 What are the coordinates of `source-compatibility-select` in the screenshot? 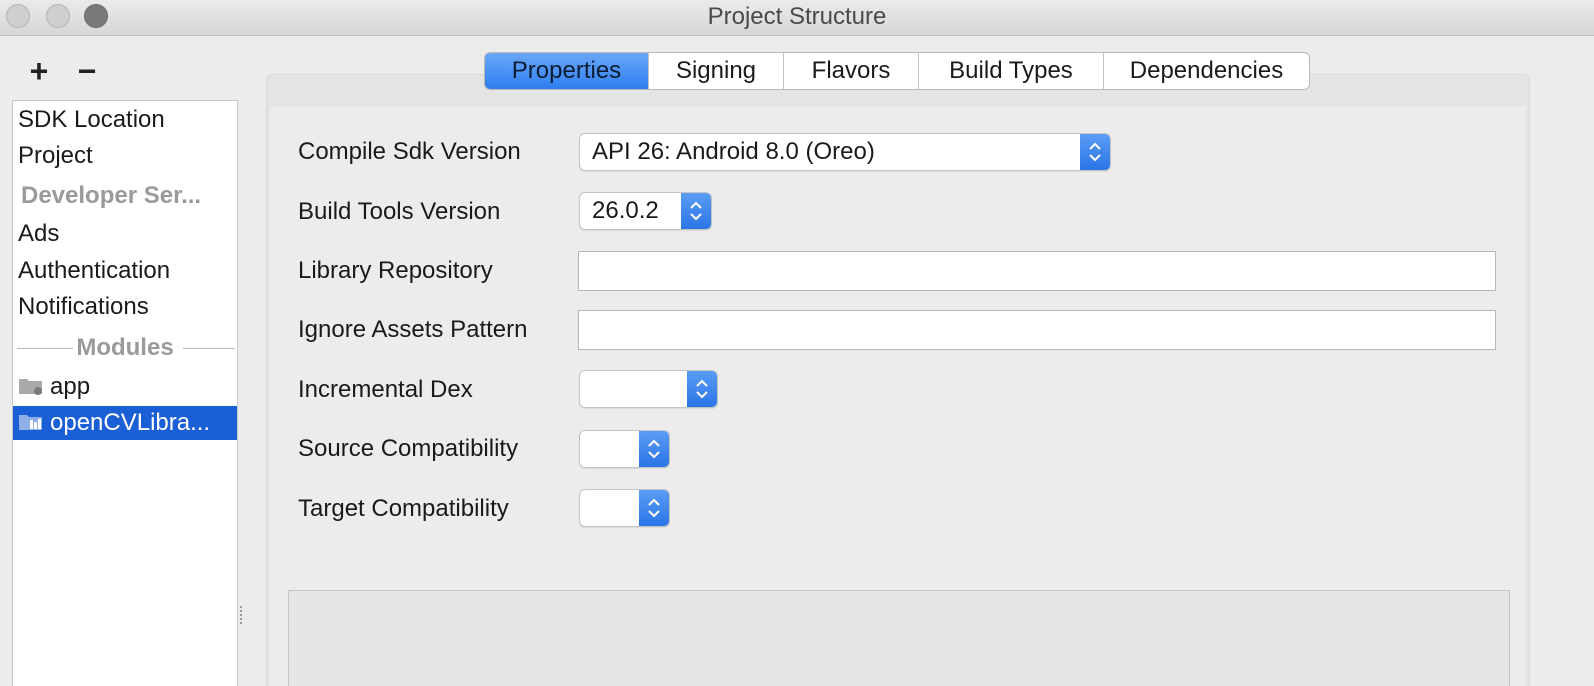 It's located at (624, 449).